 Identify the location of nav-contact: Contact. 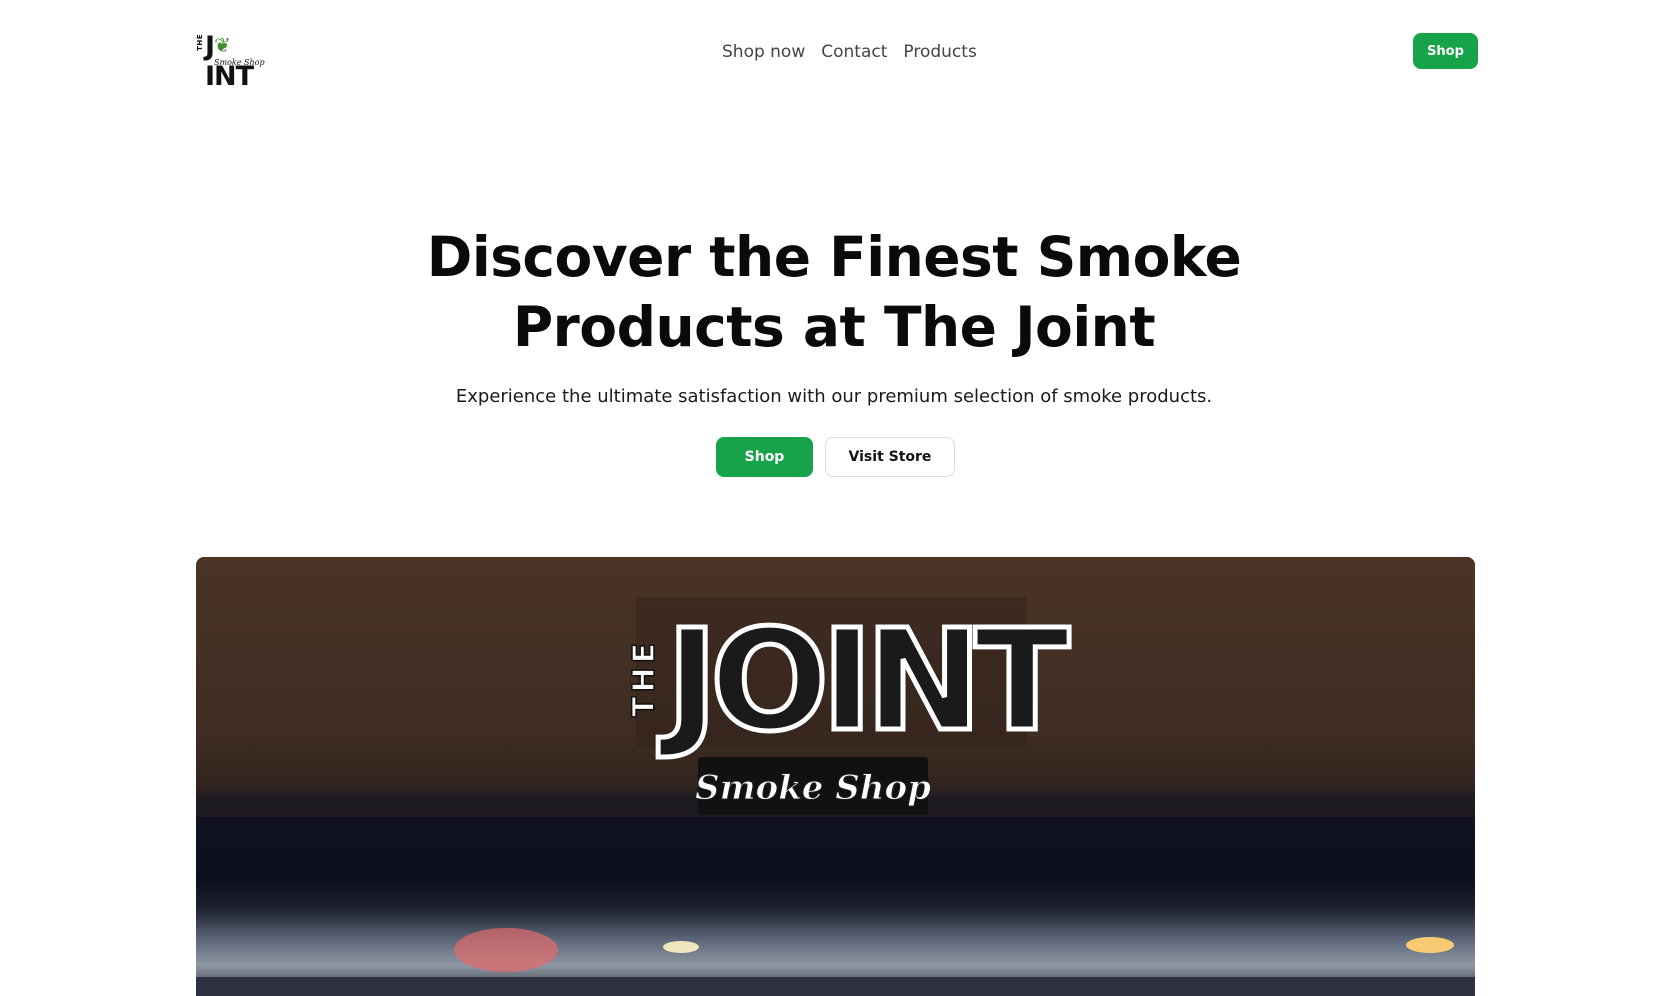
(854, 52).